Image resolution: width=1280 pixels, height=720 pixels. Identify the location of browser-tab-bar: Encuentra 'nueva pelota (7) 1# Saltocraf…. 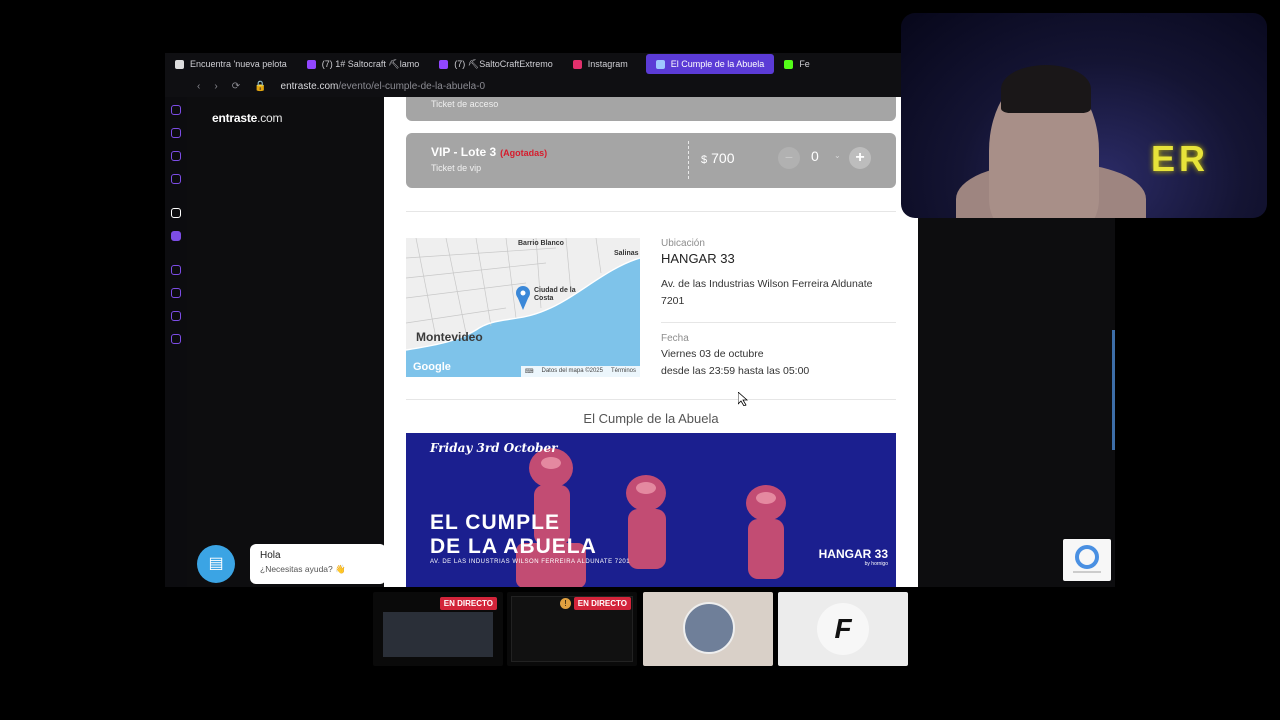
(535, 64).